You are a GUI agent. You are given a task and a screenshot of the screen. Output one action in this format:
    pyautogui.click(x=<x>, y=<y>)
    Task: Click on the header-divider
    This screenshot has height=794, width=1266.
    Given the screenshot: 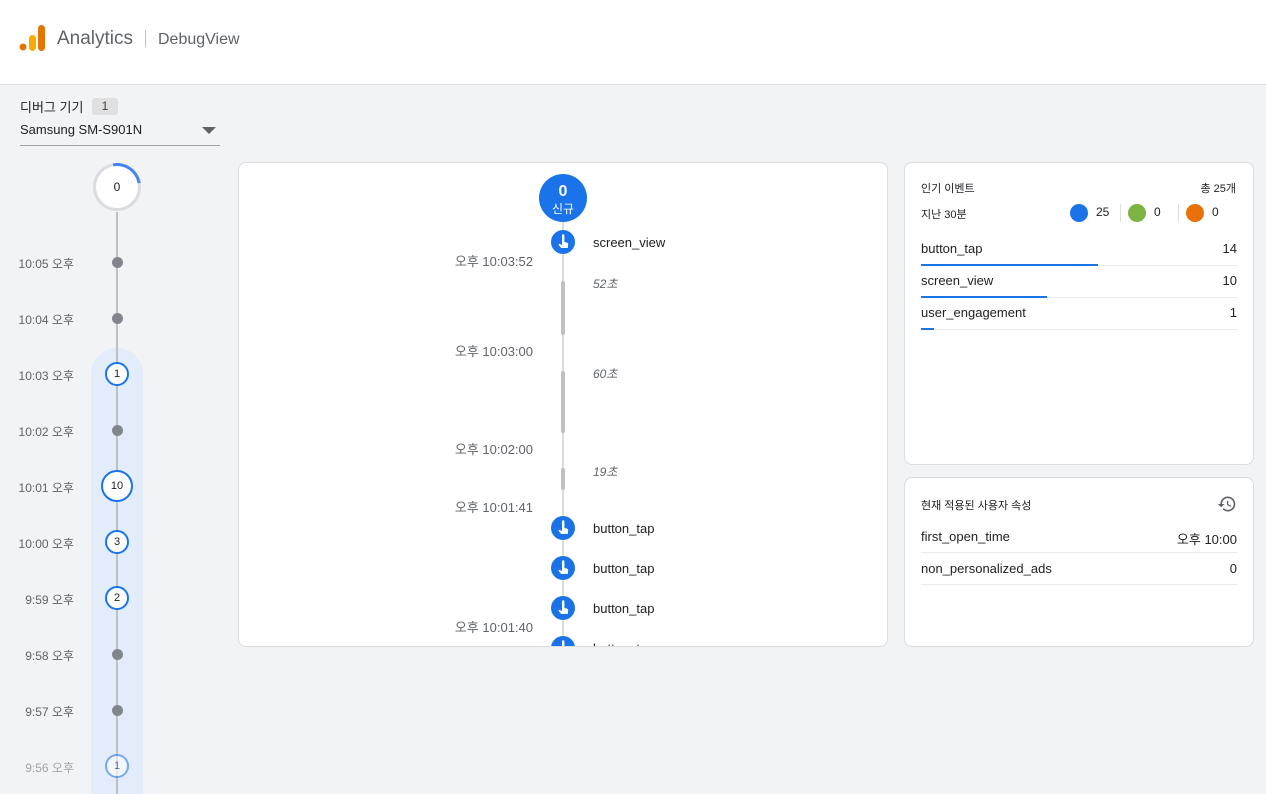 What is the action you would take?
    pyautogui.click(x=145, y=38)
    